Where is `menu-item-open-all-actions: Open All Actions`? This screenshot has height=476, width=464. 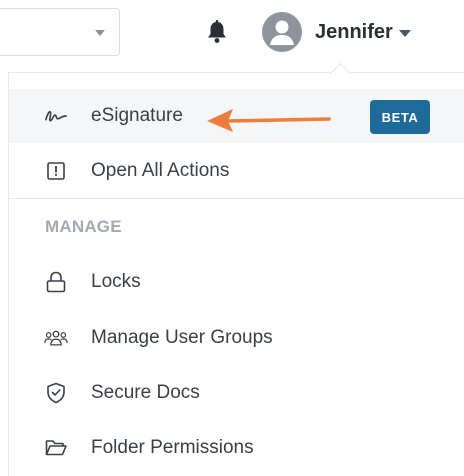 menu-item-open-all-actions: Open All Actions is located at coordinates (236, 171).